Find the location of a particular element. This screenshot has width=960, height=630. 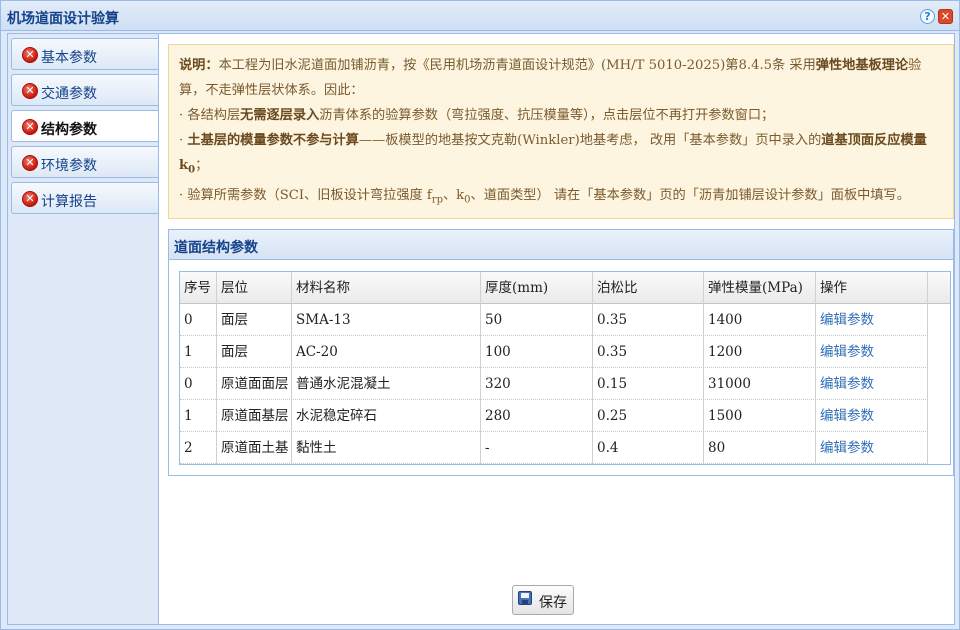

column-header: 层位 is located at coordinates (254, 288).